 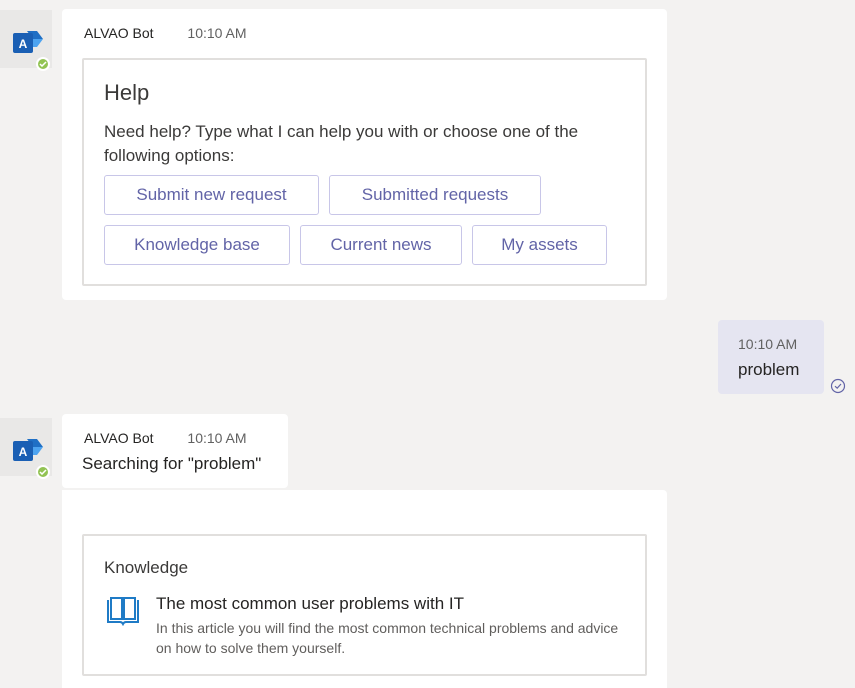 What do you see at coordinates (435, 195) in the screenshot?
I see `submitted-requests-button: Submitted requests` at bounding box center [435, 195].